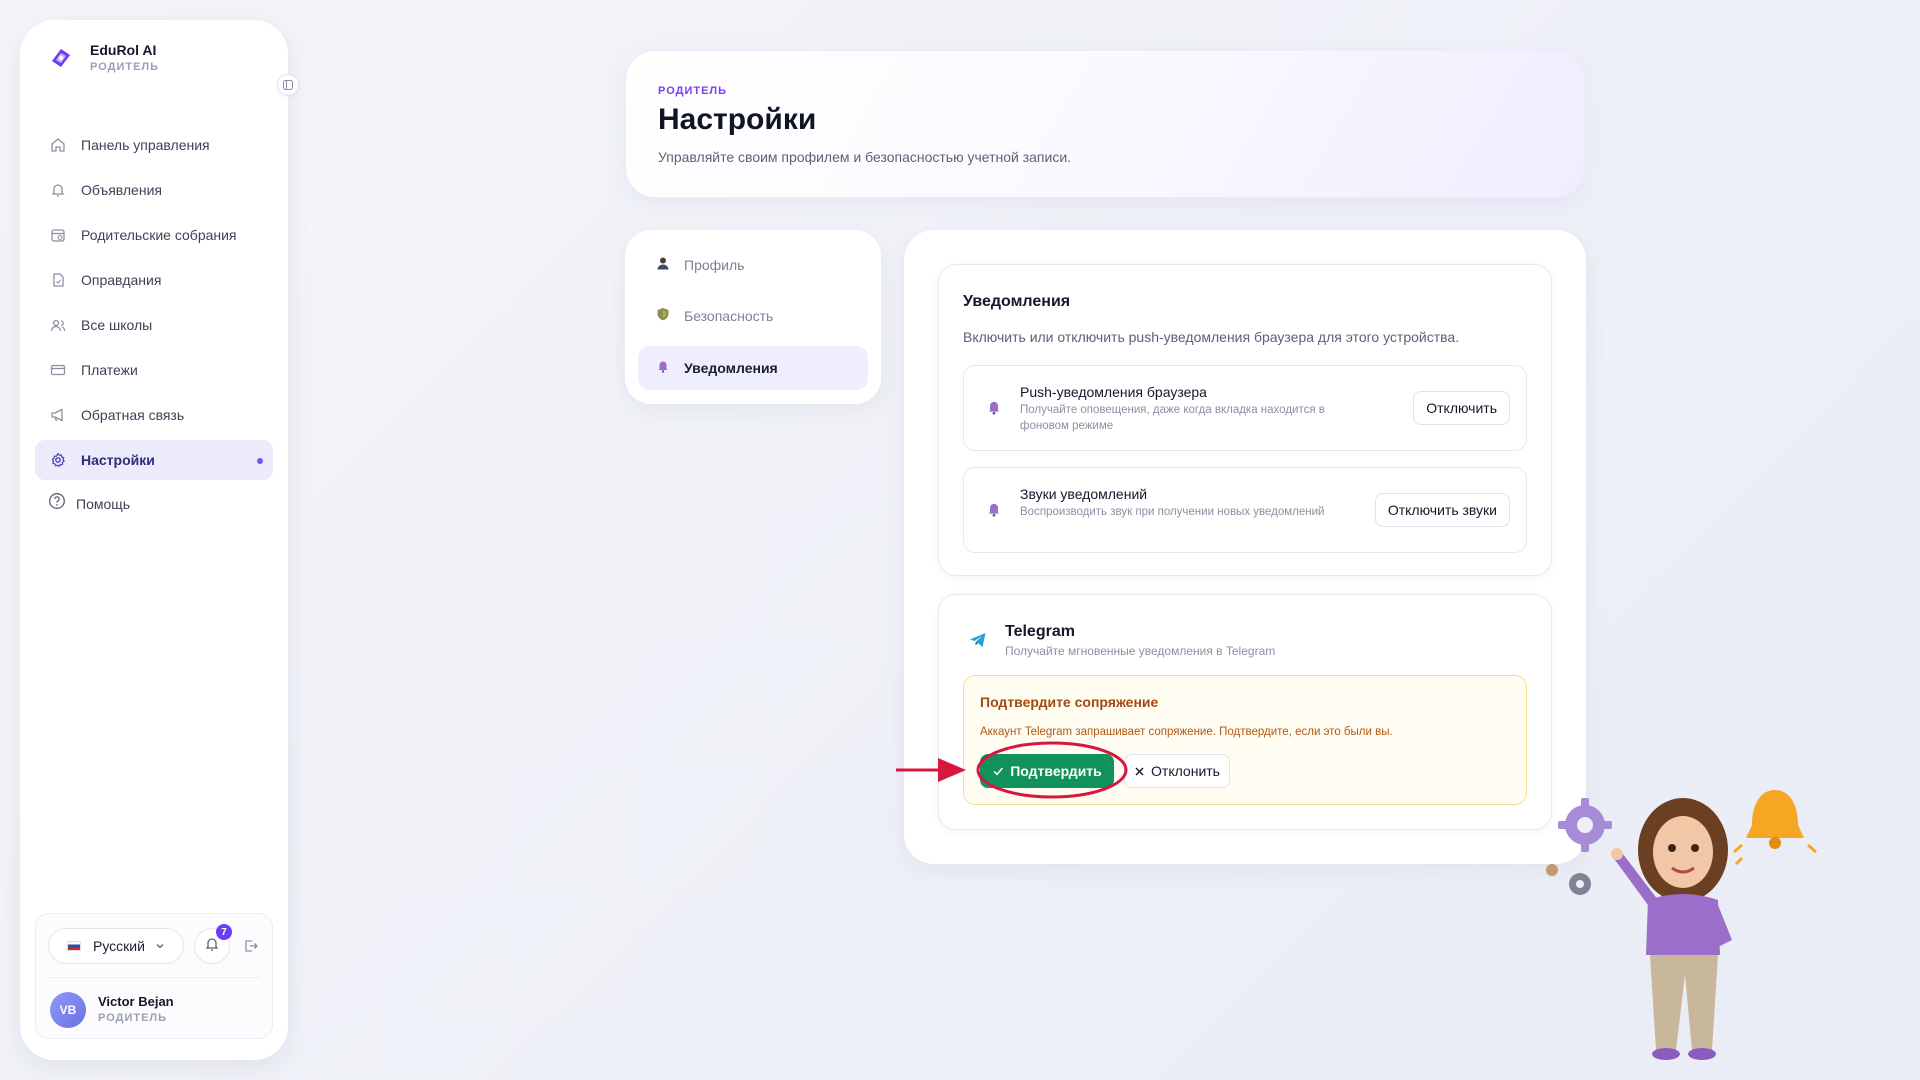  Describe the element at coordinates (663, 316) in the screenshot. I see `shield-icon` at that location.